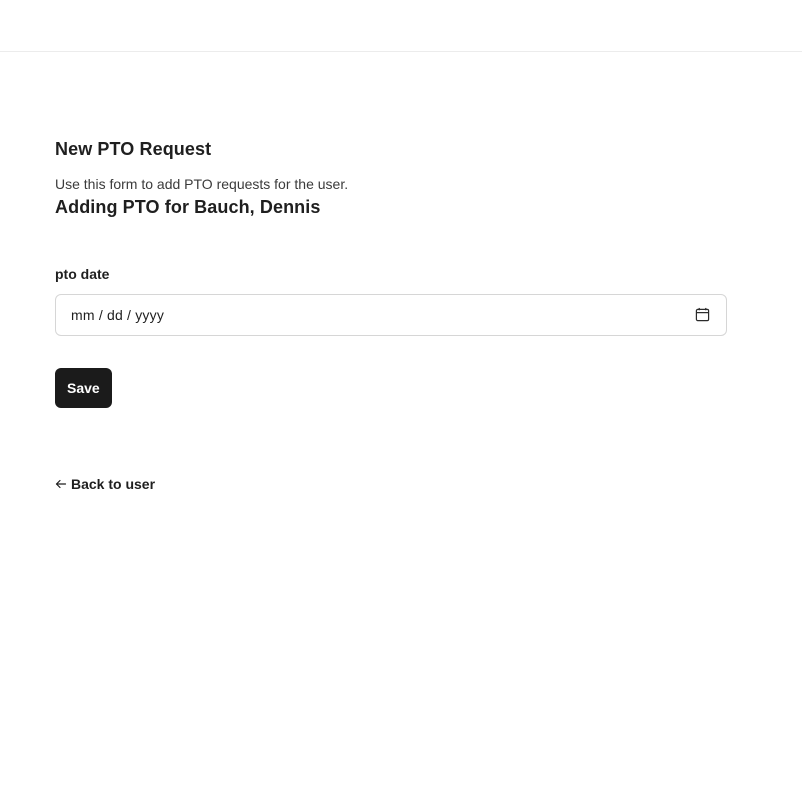  I want to click on pto-date-label: pto date, so click(82, 274).